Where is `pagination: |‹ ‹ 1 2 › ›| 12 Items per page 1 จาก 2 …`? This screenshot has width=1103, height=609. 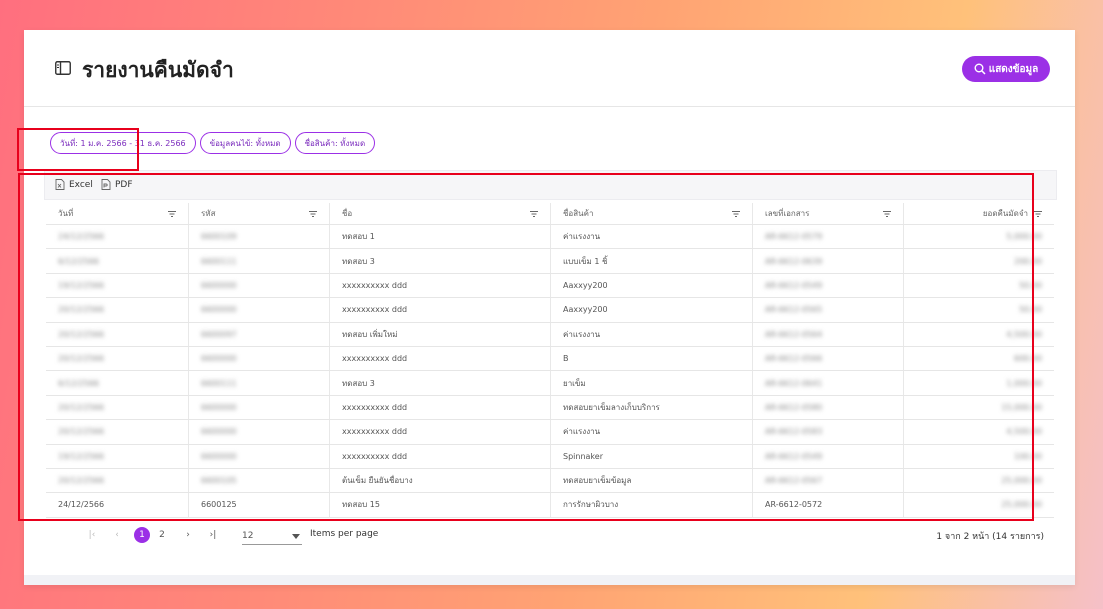
pagination: |‹ ‹ 1 2 › ›| 12 Items per page 1 จาก 2 … is located at coordinates (550, 535).